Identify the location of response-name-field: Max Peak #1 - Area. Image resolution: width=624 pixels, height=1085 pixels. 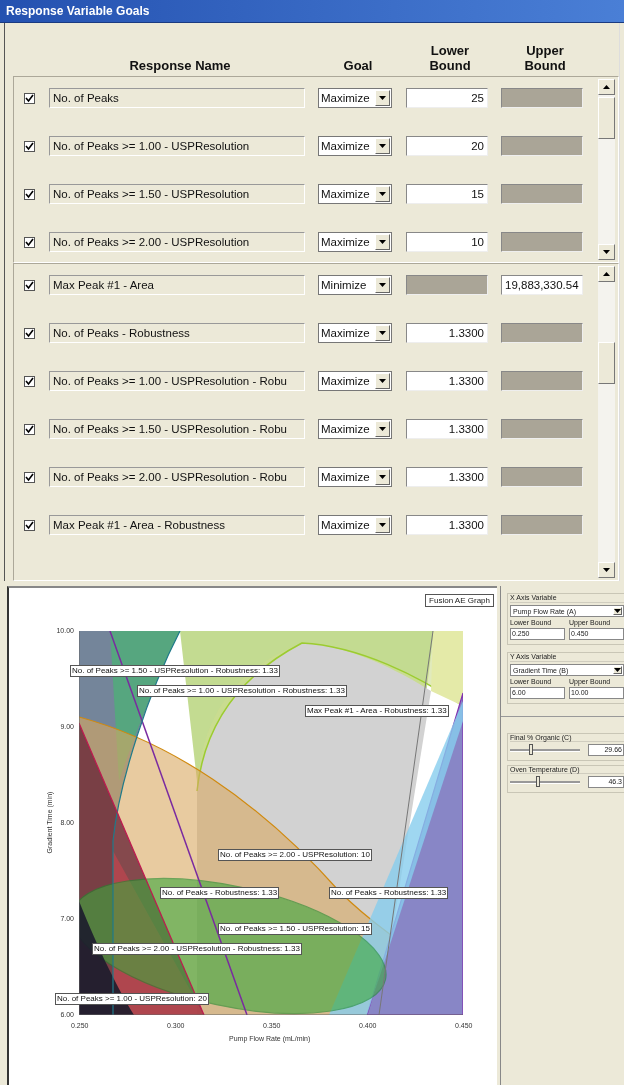
(177, 285).